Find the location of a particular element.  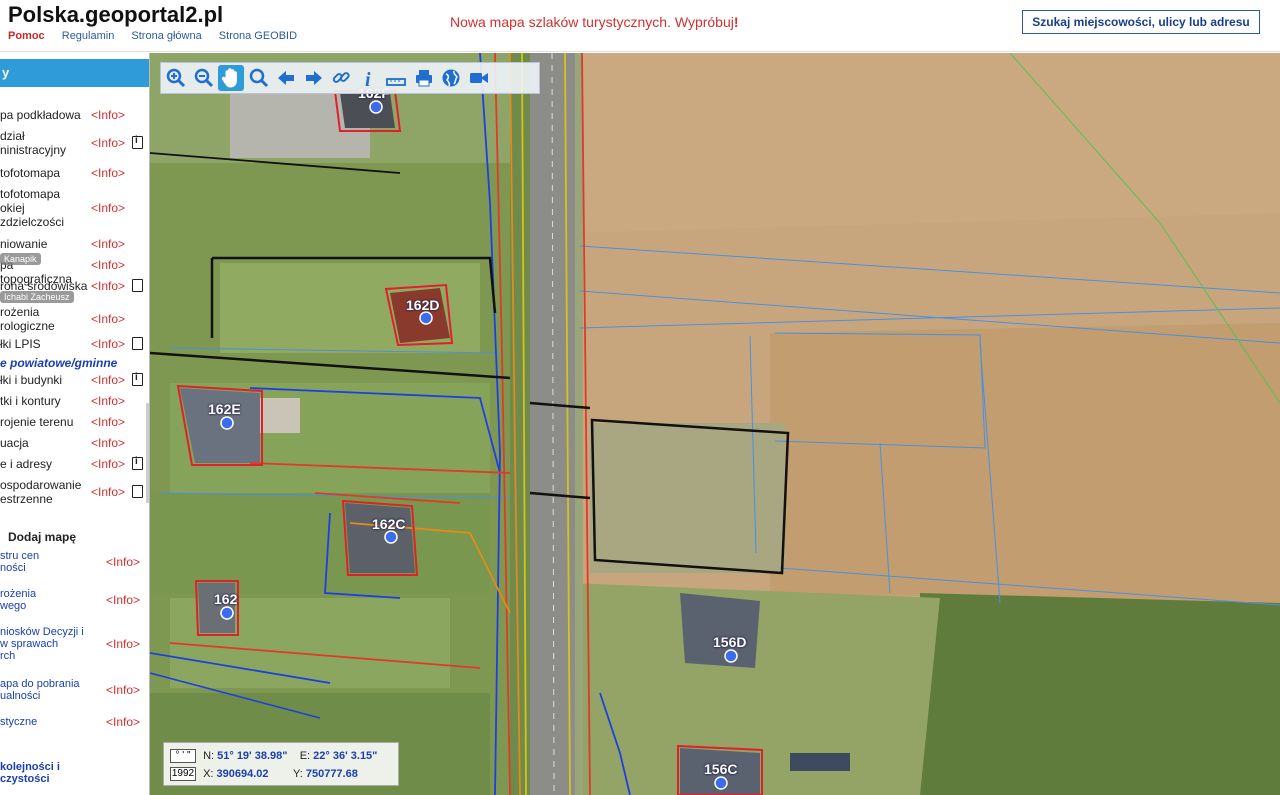

search-location-button: Szukaj miejscowości, ulicy lub adresu is located at coordinates (1141, 22).